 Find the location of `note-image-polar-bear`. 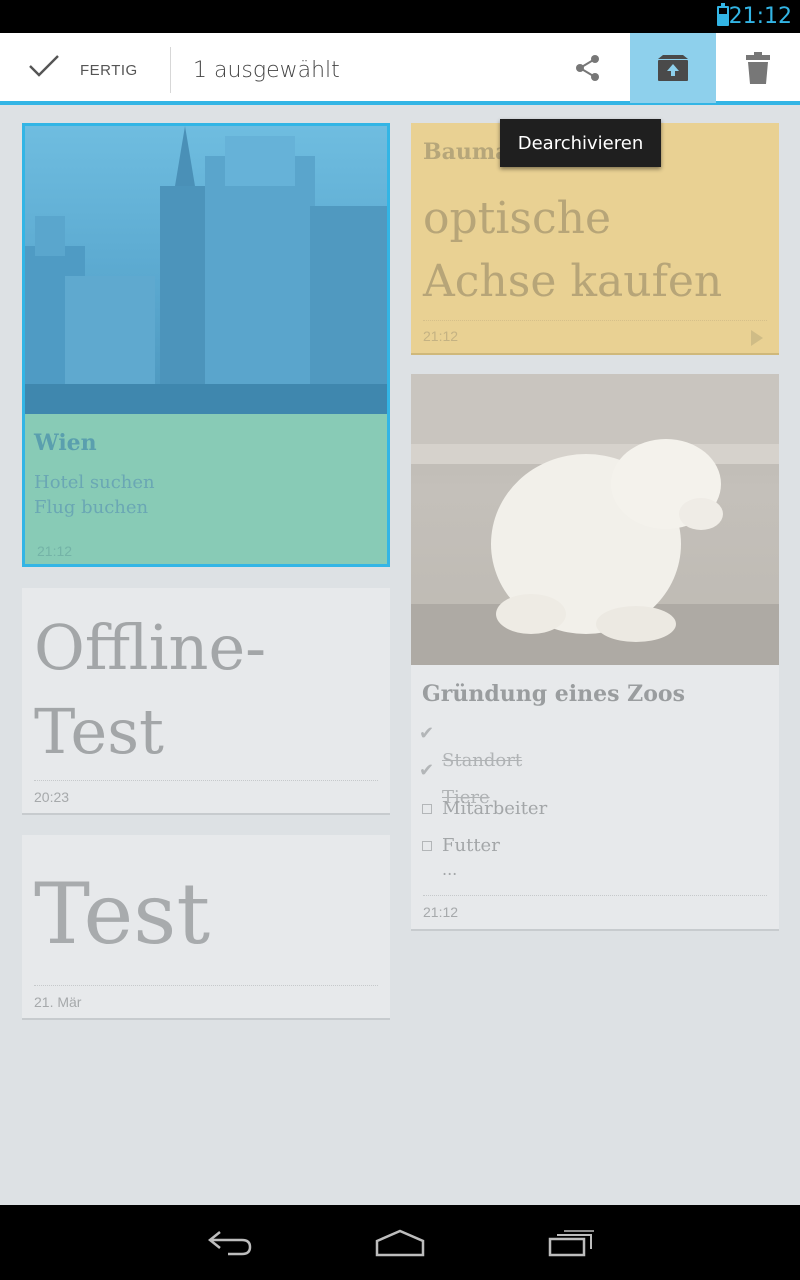

note-image-polar-bear is located at coordinates (595, 519).